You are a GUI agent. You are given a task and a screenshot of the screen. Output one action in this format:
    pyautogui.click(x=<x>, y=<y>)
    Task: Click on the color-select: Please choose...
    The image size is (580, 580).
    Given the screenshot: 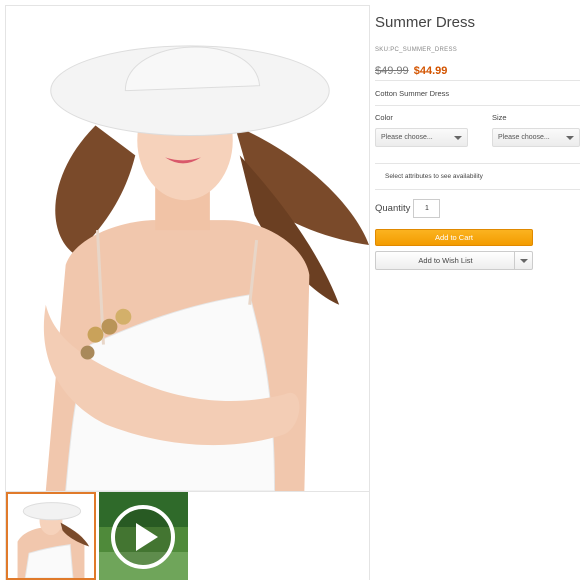 What is the action you would take?
    pyautogui.click(x=421, y=137)
    